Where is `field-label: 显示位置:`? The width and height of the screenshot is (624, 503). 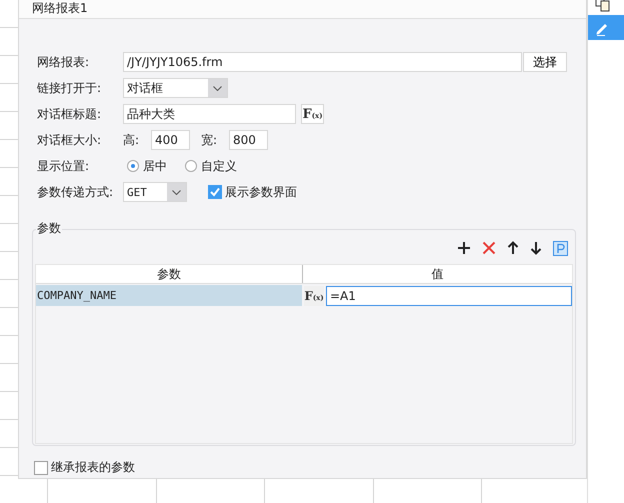 field-label: 显示位置: is located at coordinates (63, 166).